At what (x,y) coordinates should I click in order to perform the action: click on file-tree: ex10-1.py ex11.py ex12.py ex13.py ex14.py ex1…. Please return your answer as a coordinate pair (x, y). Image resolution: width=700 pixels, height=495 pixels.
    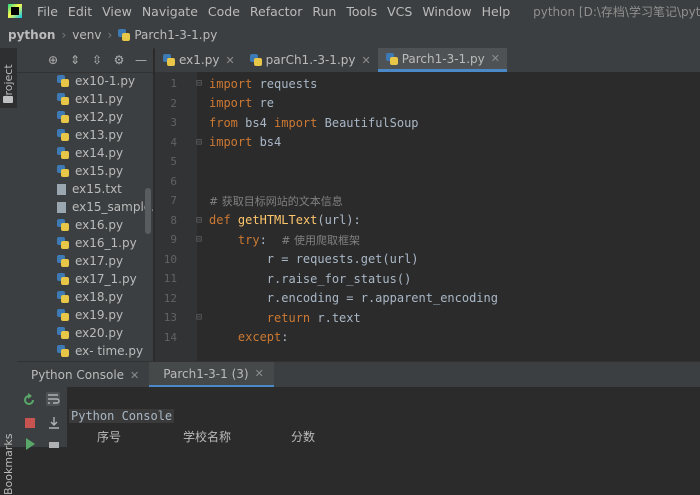
    Looking at the image, I should click on (85, 216).